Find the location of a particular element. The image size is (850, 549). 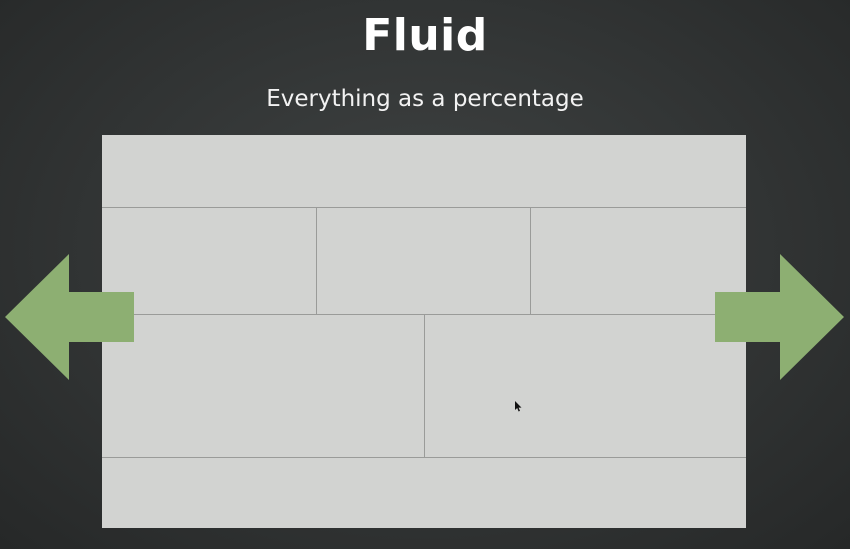

header-row-divider is located at coordinates (424, 207).